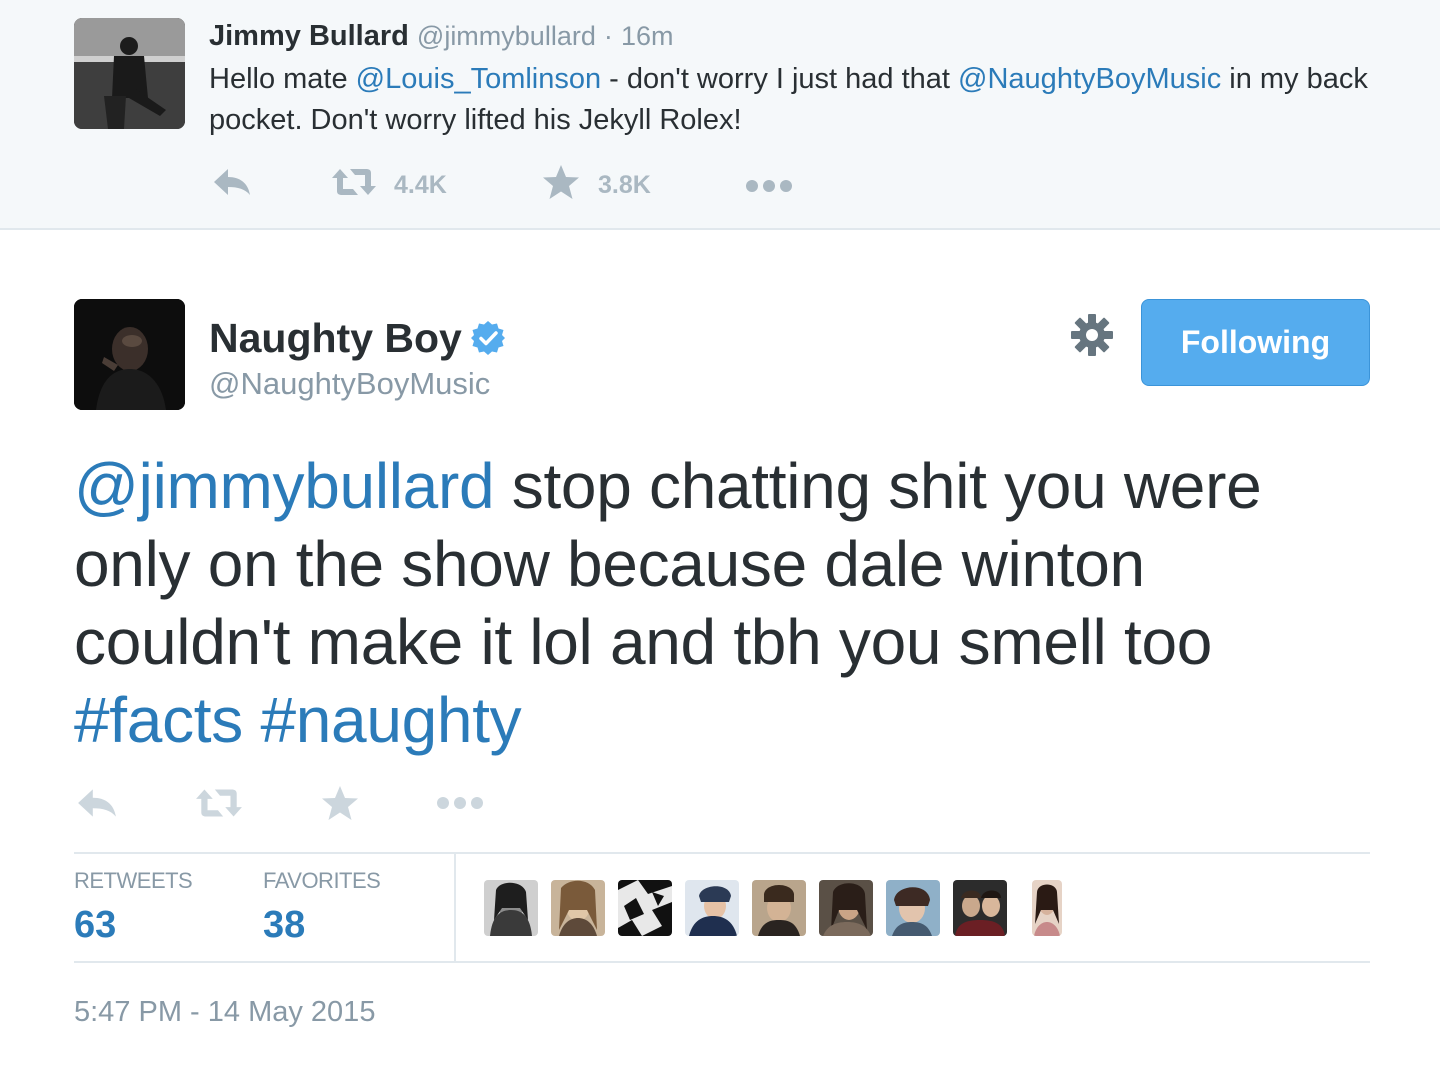 This screenshot has height=1086, width=1440. What do you see at coordinates (129, 73) in the screenshot?
I see `top-tweet-avatar` at bounding box center [129, 73].